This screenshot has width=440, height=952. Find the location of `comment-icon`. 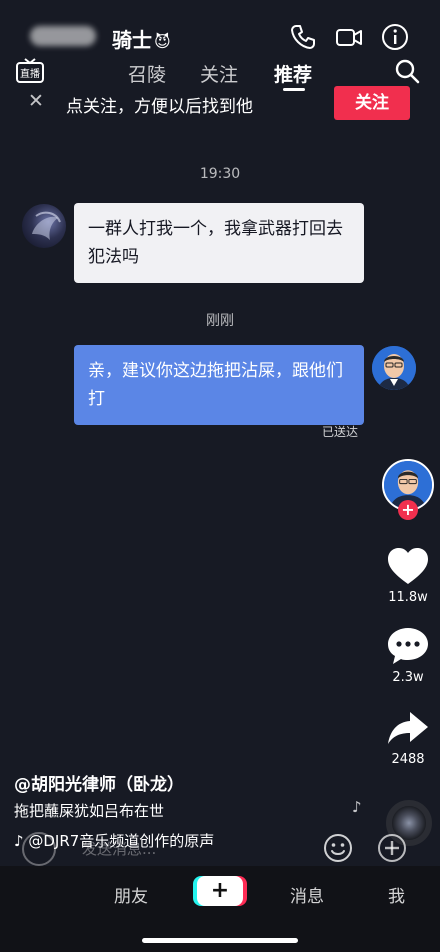

comment-icon is located at coordinates (408, 646).